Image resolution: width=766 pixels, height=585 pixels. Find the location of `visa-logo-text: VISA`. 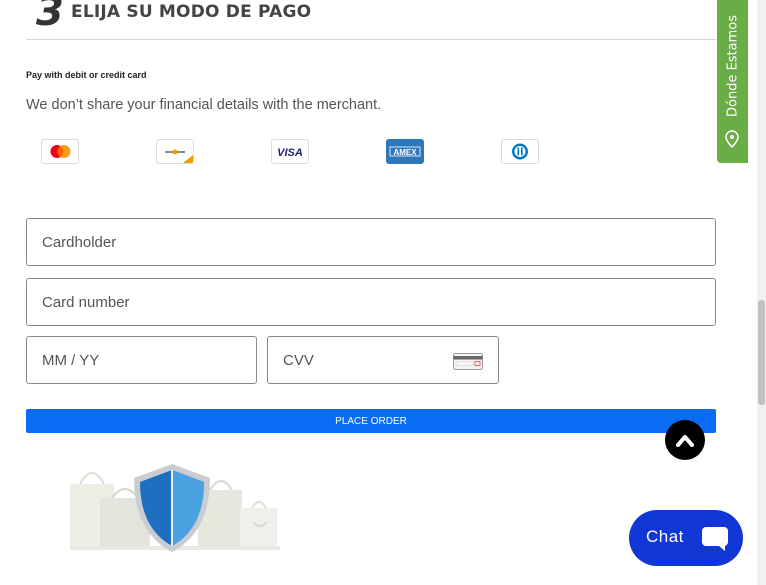

visa-logo-text: VISA is located at coordinates (290, 153).